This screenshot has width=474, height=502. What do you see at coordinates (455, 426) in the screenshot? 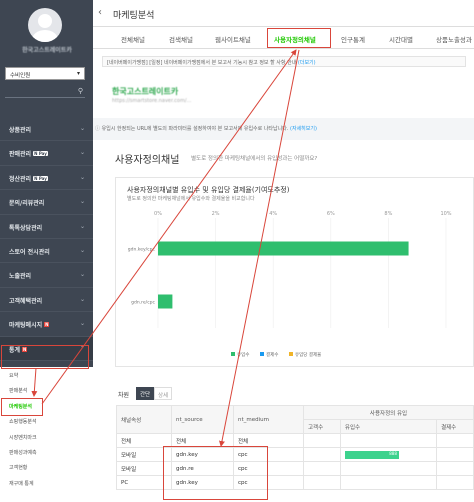
I see `col-header-payments: 결제수` at bounding box center [455, 426].